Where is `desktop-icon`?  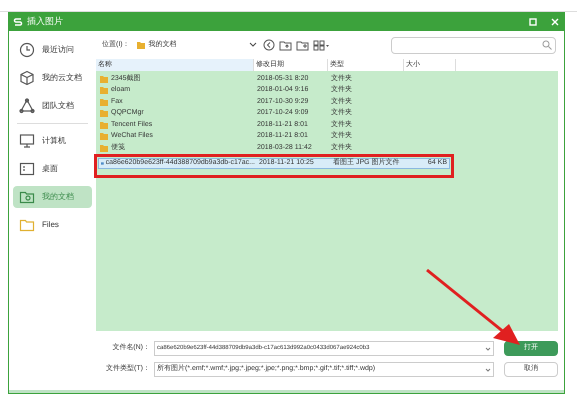 desktop-icon is located at coordinates (27, 169).